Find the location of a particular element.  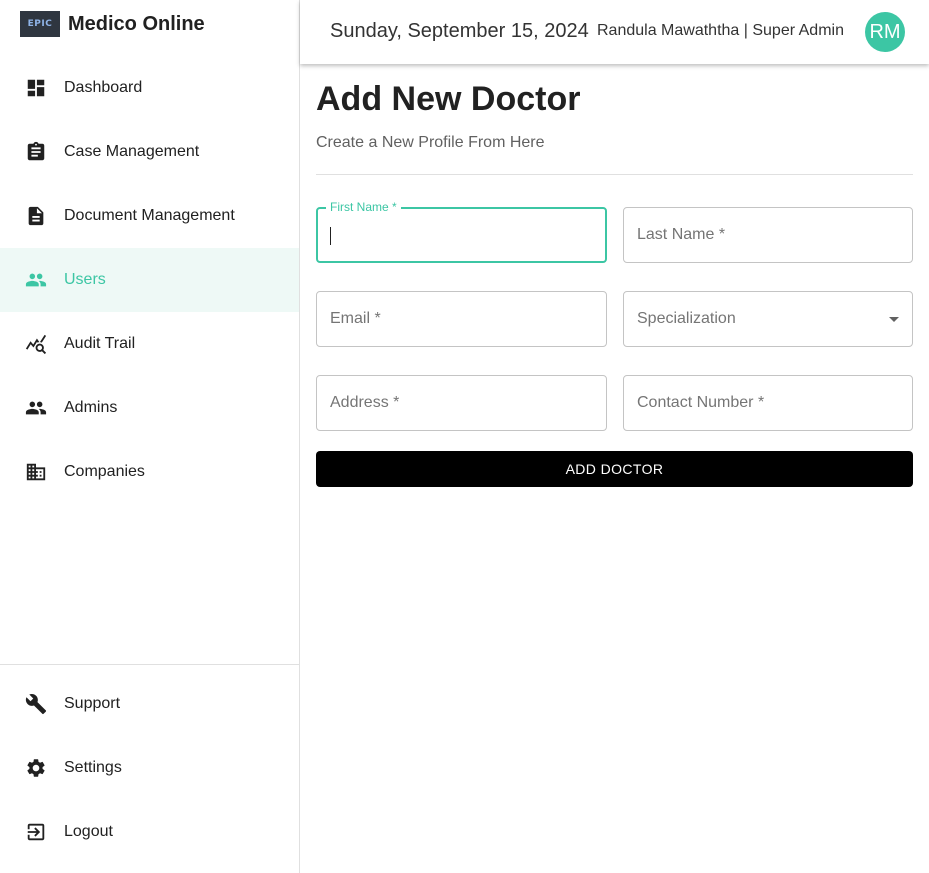

contact-number-placeholder: Contact Number * is located at coordinates (701, 402).